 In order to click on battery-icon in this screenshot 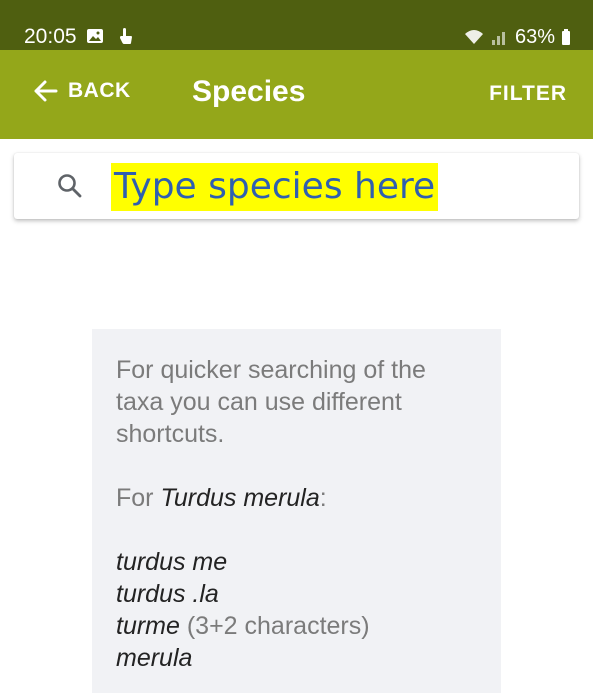, I will do `click(566, 37)`.